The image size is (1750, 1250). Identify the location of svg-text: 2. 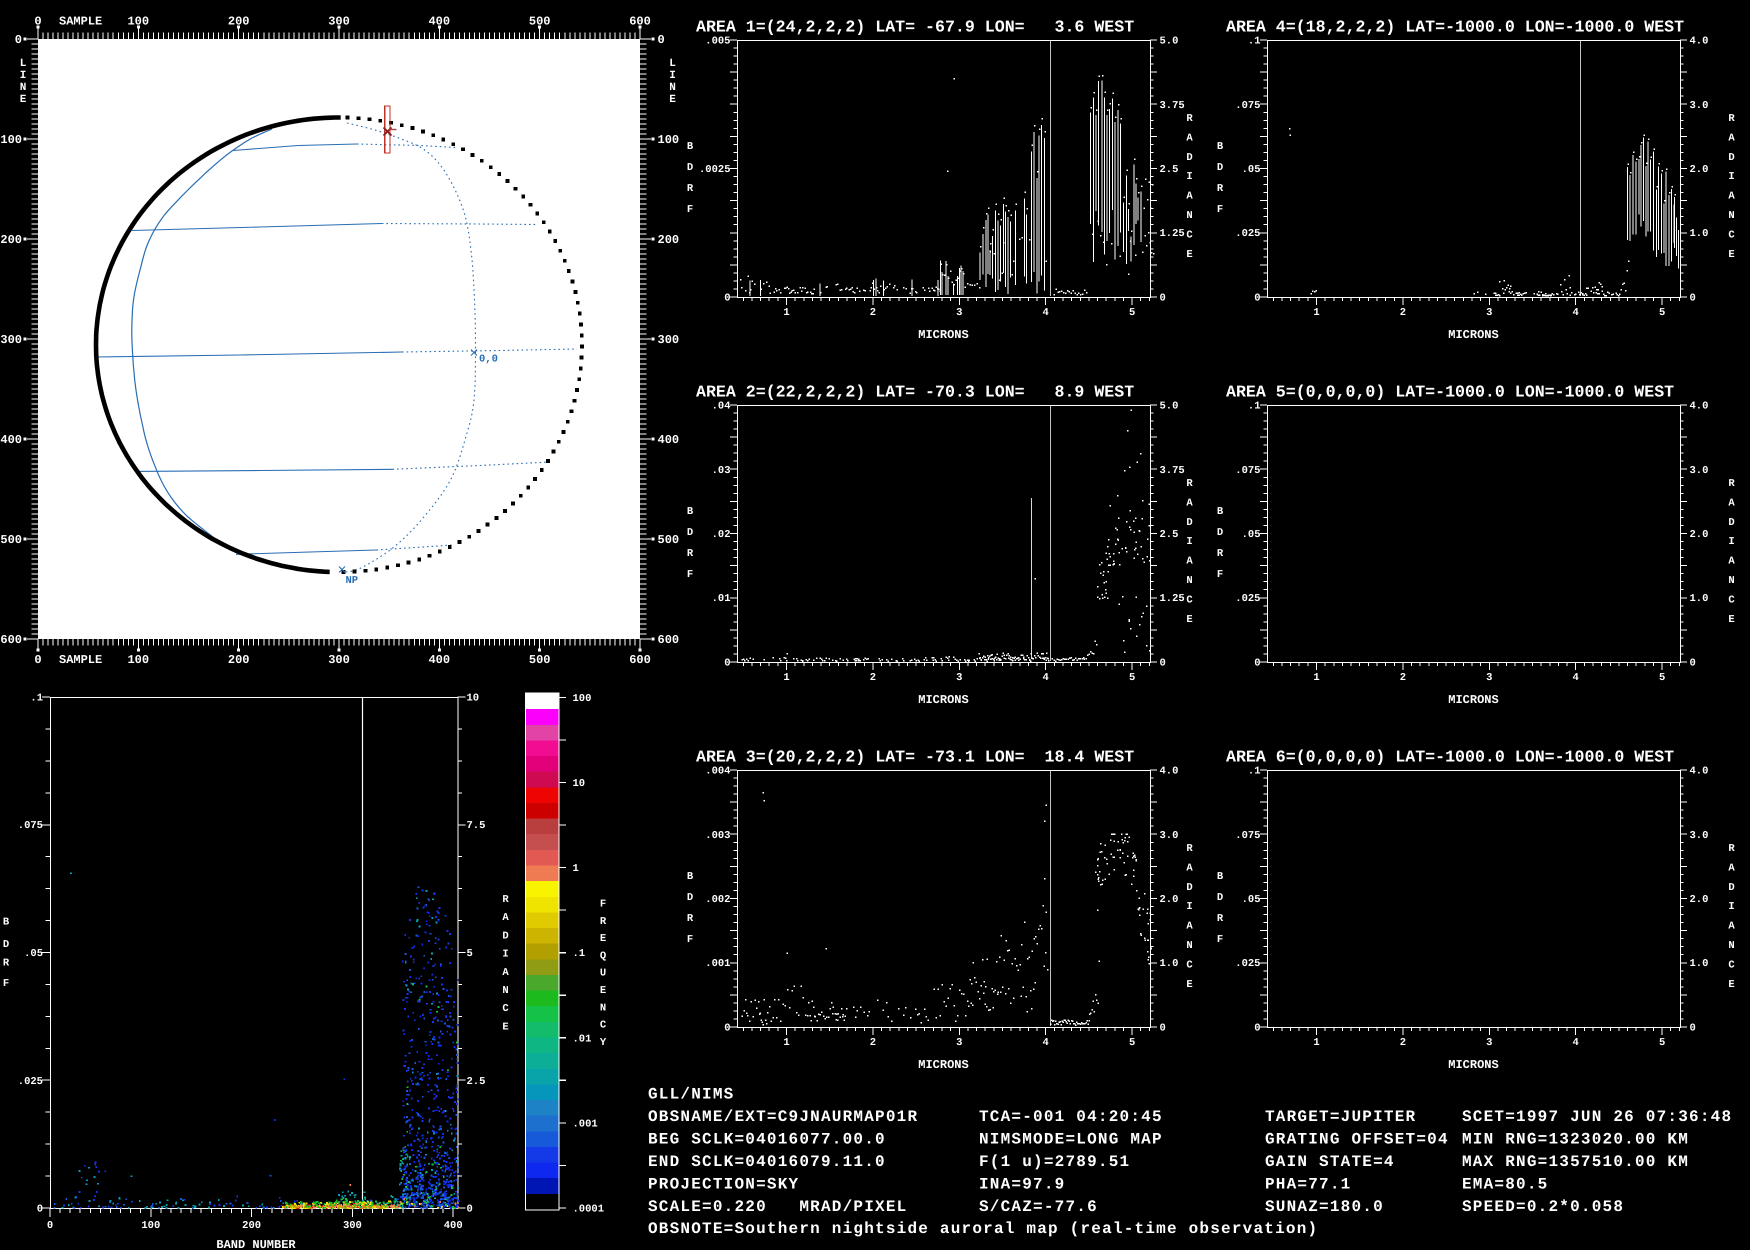
(1403, 313).